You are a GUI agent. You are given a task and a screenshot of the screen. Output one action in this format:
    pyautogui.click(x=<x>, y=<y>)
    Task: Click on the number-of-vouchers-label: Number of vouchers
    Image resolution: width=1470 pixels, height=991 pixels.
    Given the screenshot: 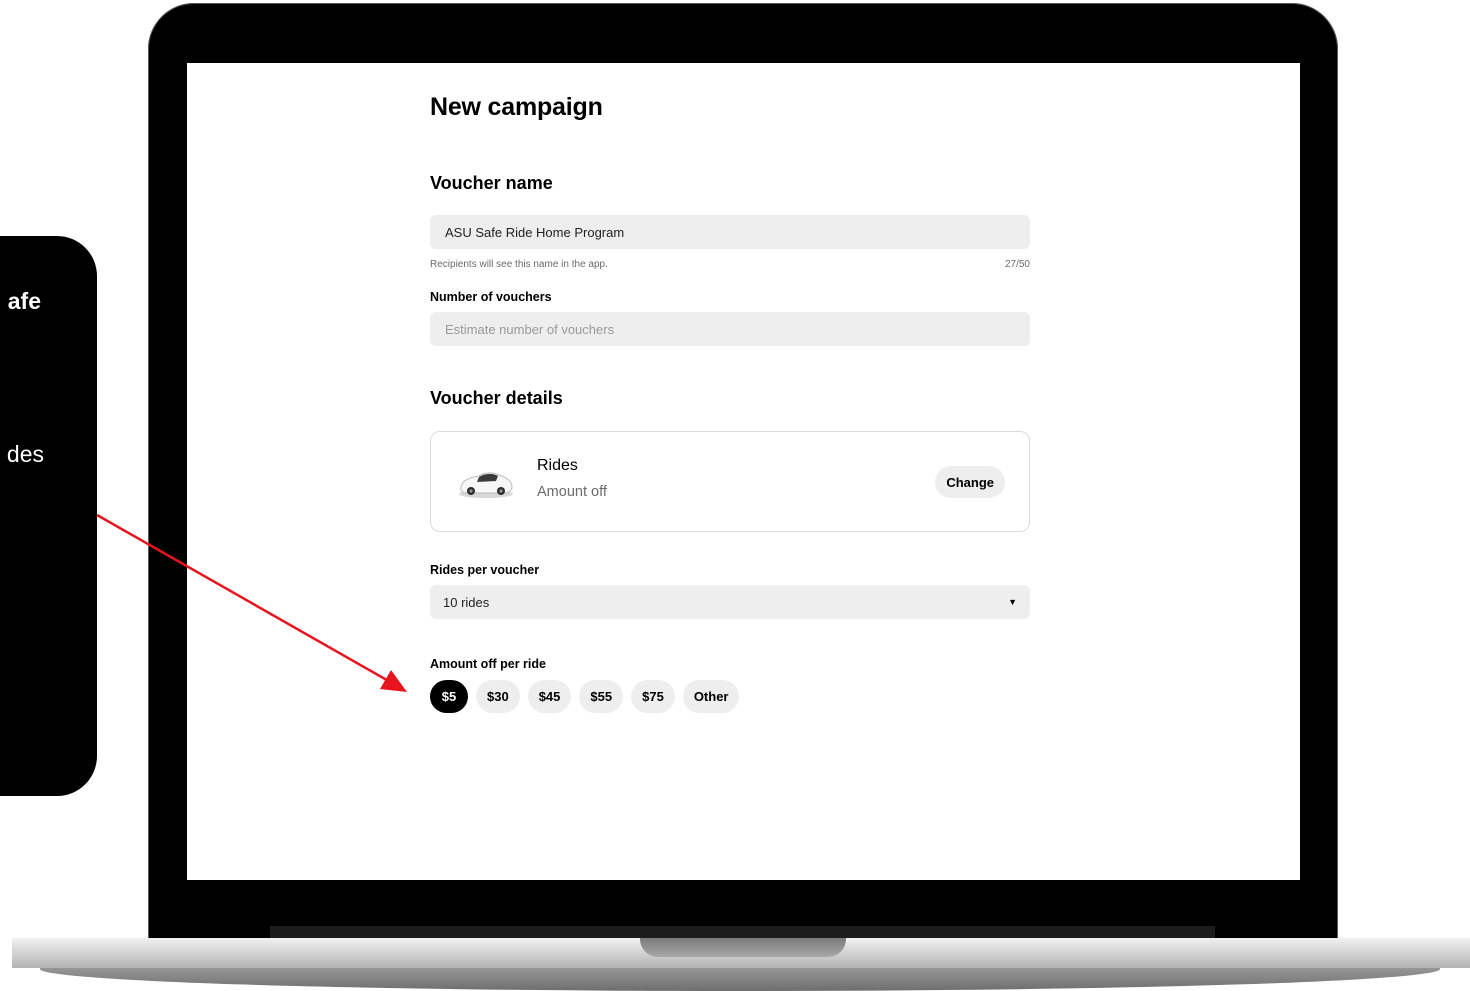 What is the action you would take?
    pyautogui.click(x=491, y=297)
    